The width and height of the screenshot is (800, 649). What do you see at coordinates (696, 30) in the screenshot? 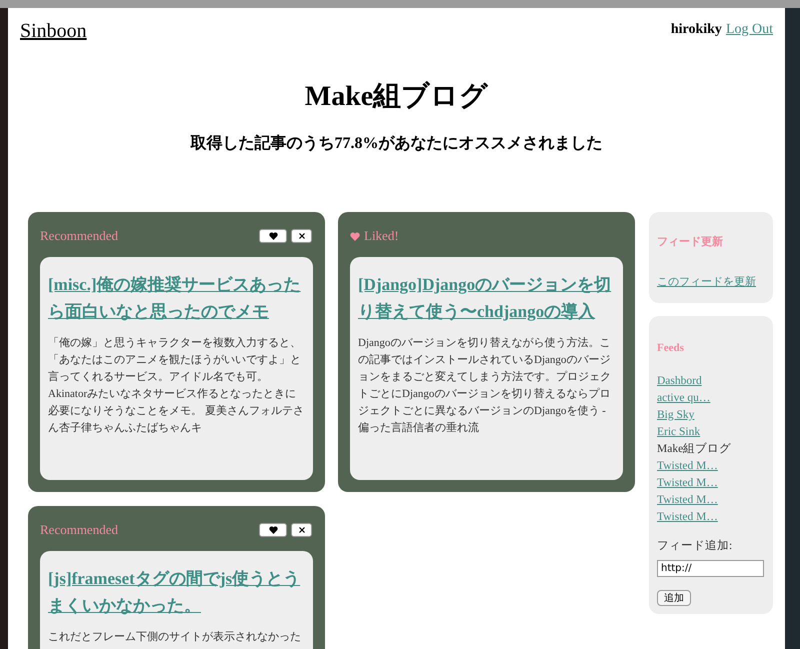
I see `username: hirokiky` at bounding box center [696, 30].